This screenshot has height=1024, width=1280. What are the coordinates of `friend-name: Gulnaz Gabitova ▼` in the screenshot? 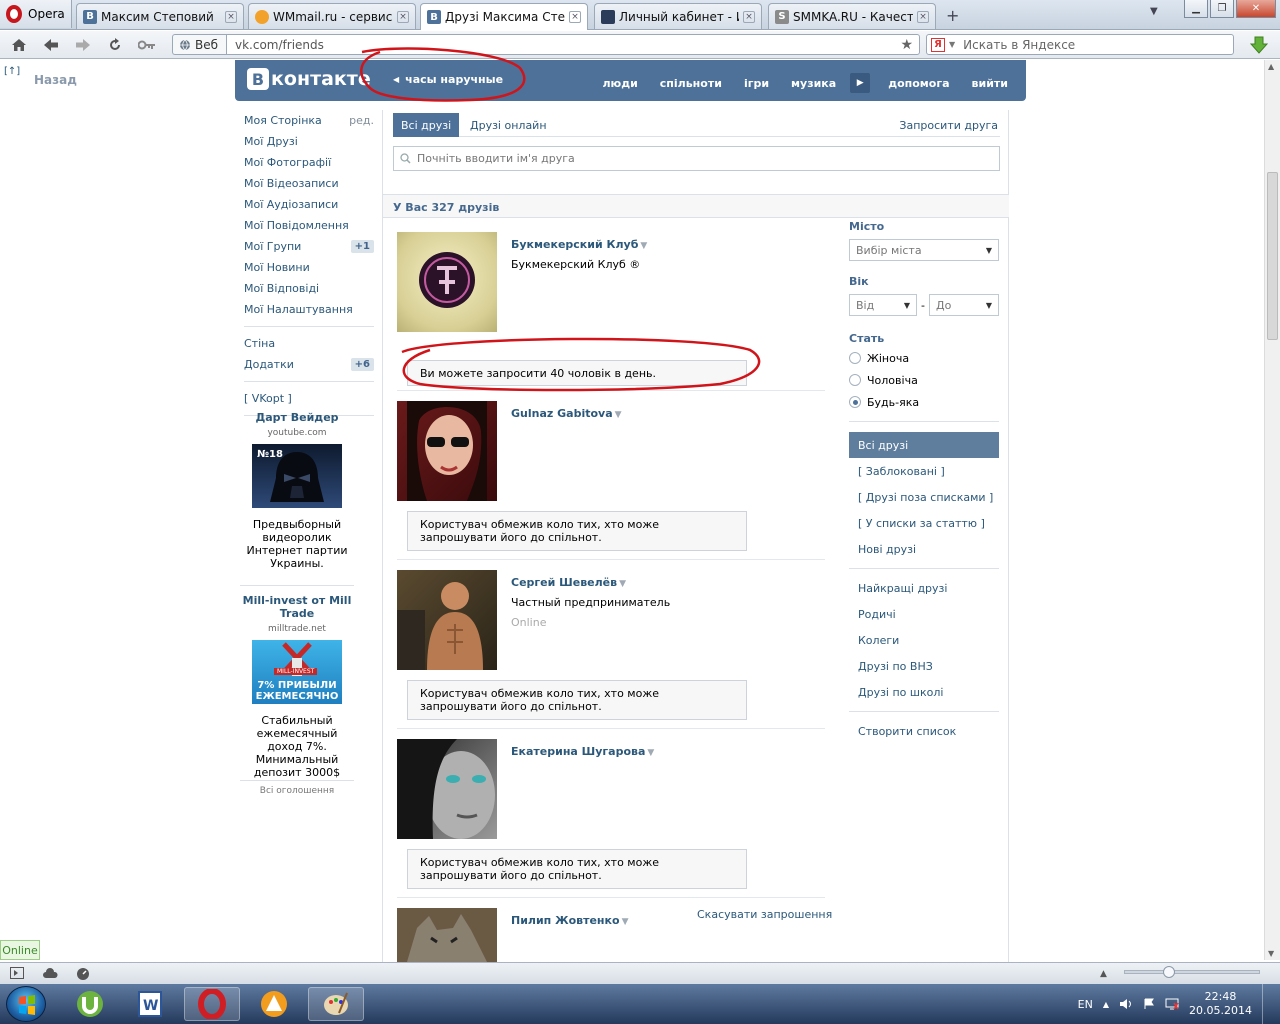 It's located at (566, 413).